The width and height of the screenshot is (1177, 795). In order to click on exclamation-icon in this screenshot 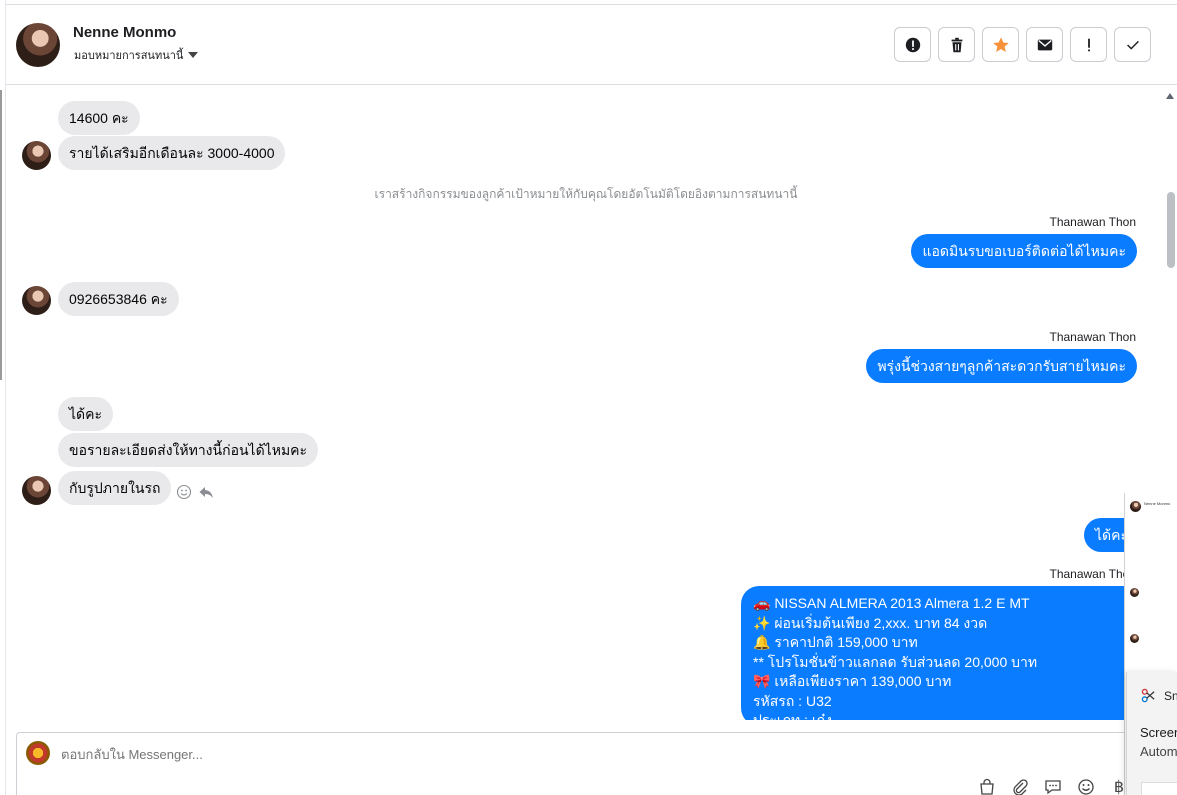, I will do `click(1088, 44)`.